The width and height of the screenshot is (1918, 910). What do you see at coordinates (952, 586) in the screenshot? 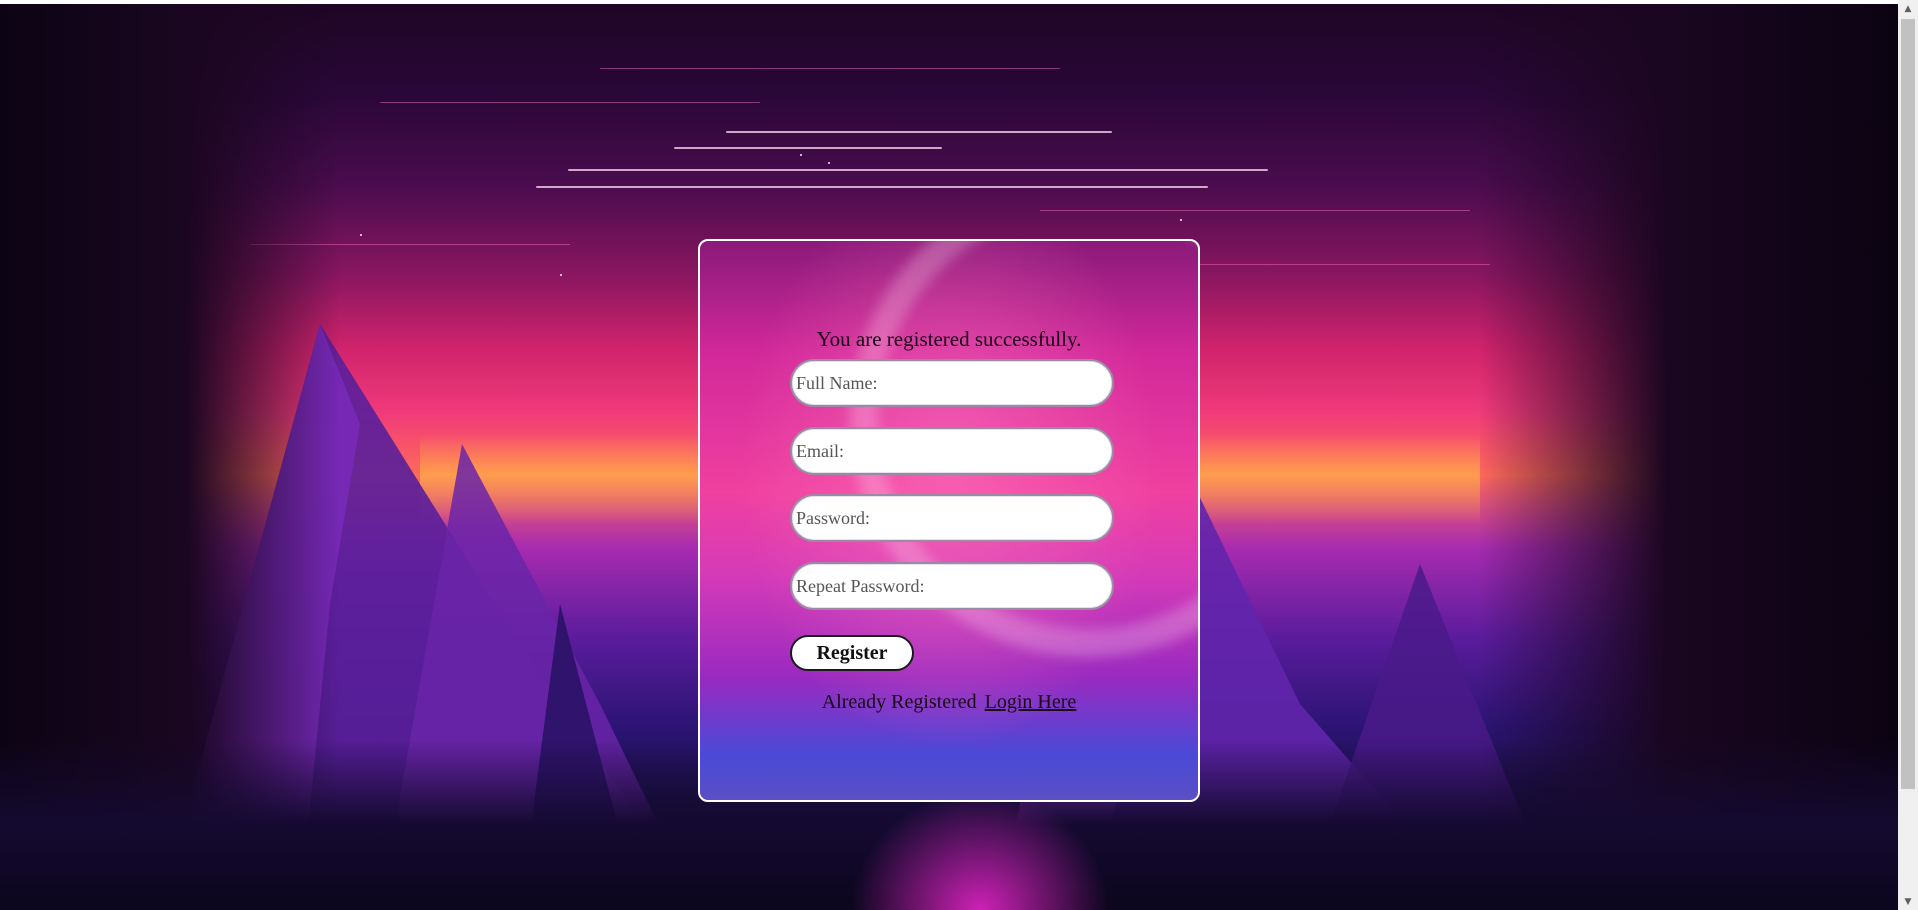
I see `repeat-password-field: Repeat Password:` at bounding box center [952, 586].